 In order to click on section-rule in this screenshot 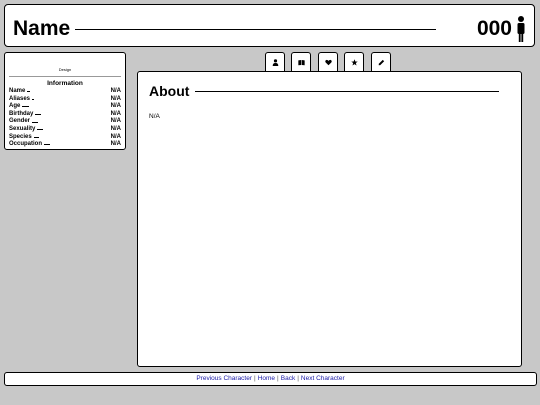, I will do `click(347, 91)`.